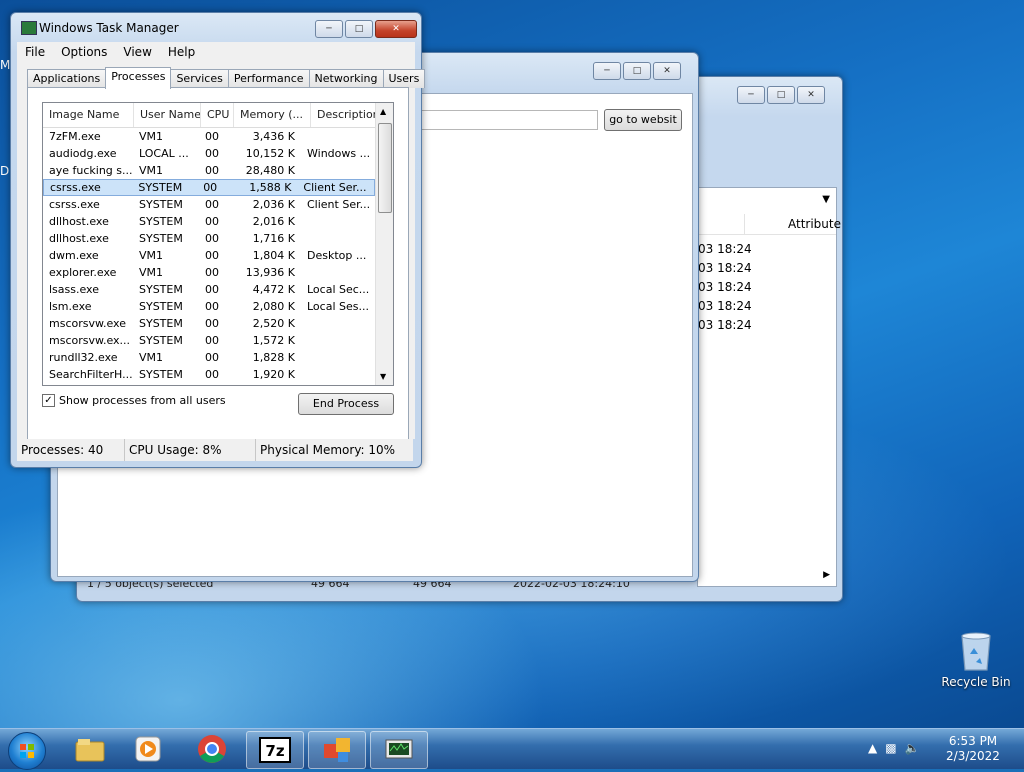 This screenshot has height=772, width=1024. What do you see at coordinates (643, 120) in the screenshot?
I see `go-to-website-button: go to websit` at bounding box center [643, 120].